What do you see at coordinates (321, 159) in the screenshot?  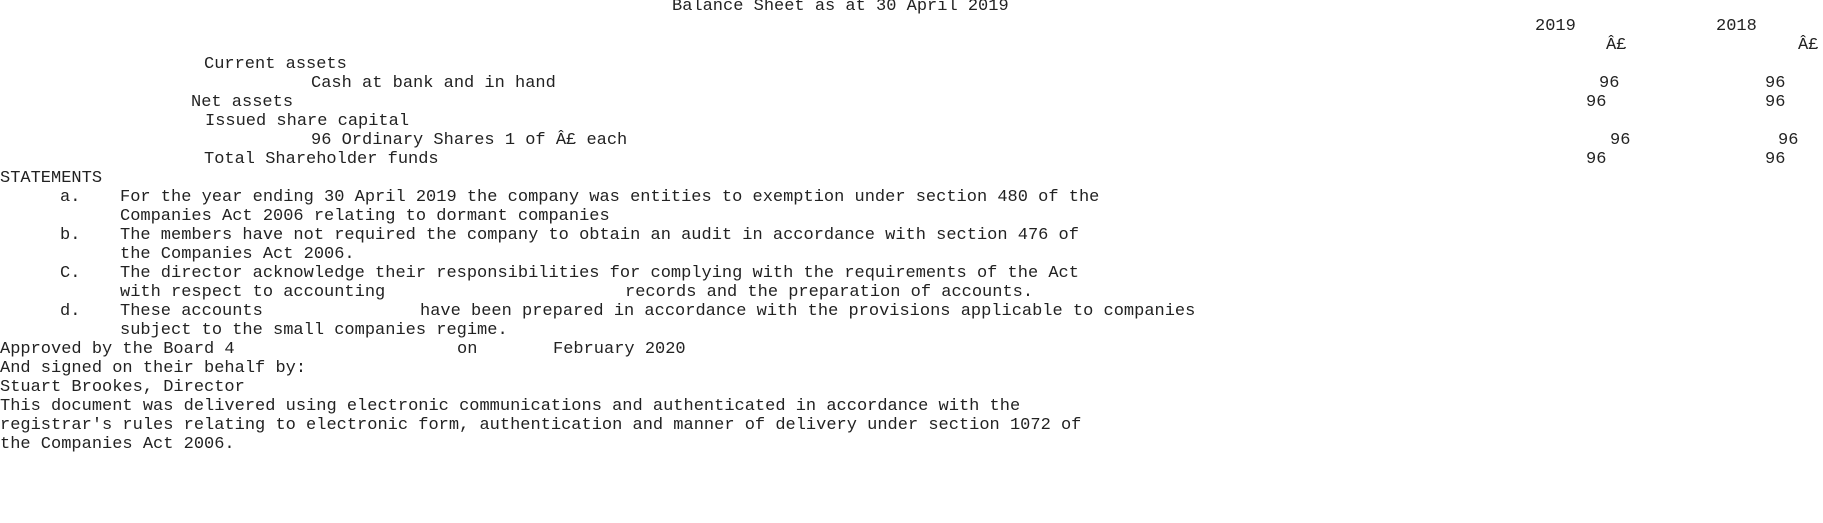 I see `shareholder-funds-label: Total Shareholder funds` at bounding box center [321, 159].